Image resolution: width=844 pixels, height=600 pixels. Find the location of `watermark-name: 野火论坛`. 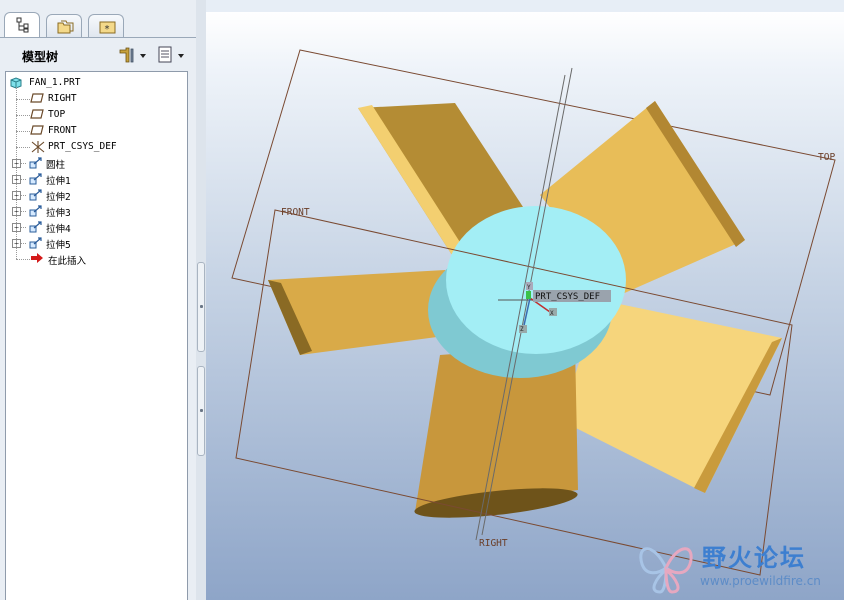

watermark-name: 野火论坛 is located at coordinates (754, 558).